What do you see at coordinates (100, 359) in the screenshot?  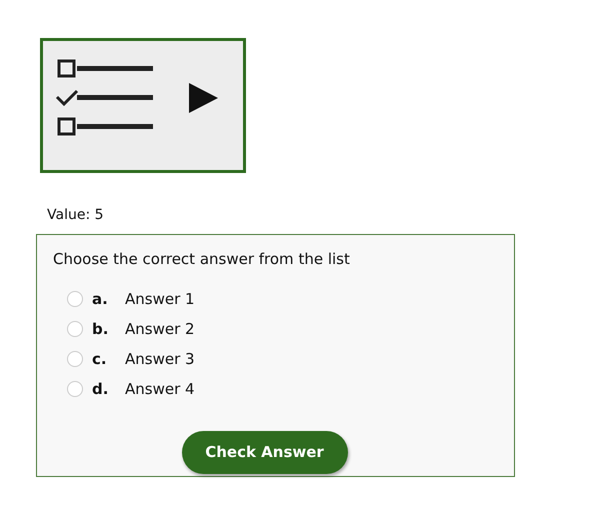 I see `option-letter: c.` at bounding box center [100, 359].